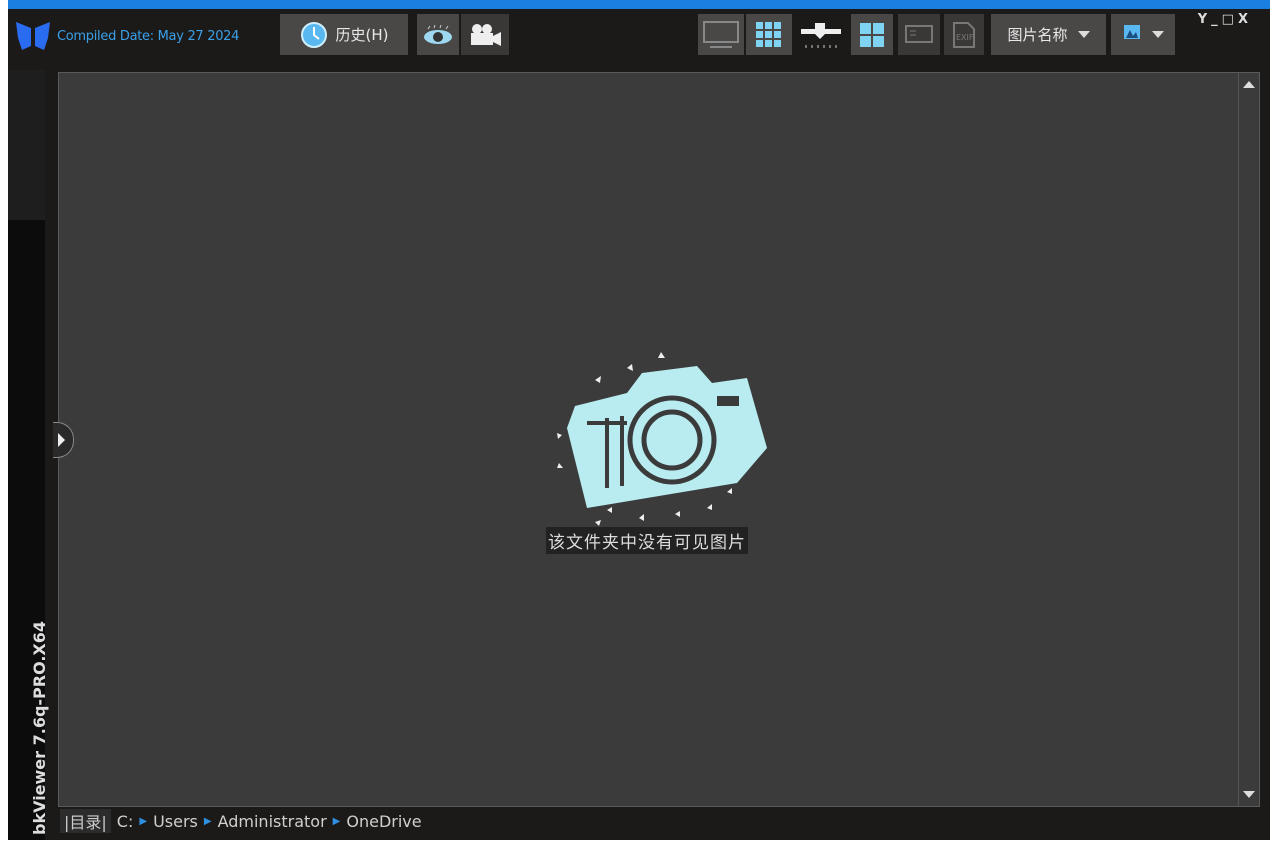  I want to click on eye-icon, so click(438, 34).